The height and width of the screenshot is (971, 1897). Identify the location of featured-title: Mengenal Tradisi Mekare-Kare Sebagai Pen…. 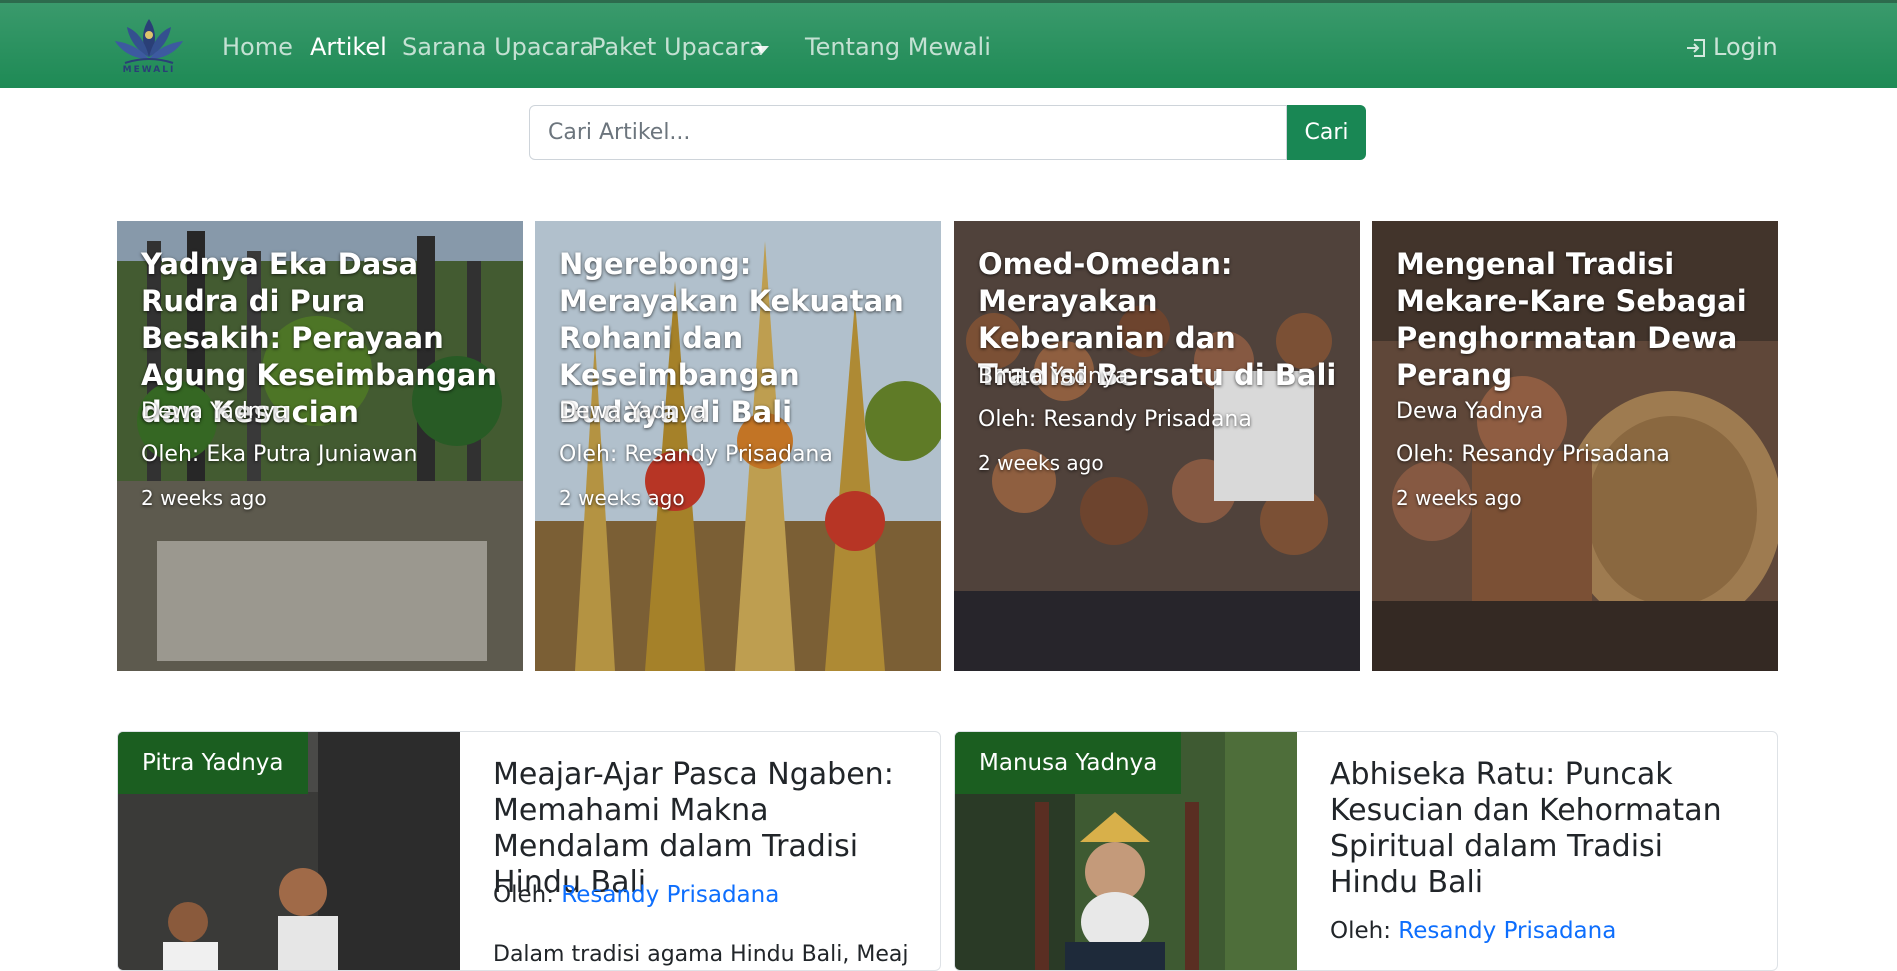
(1571, 319).